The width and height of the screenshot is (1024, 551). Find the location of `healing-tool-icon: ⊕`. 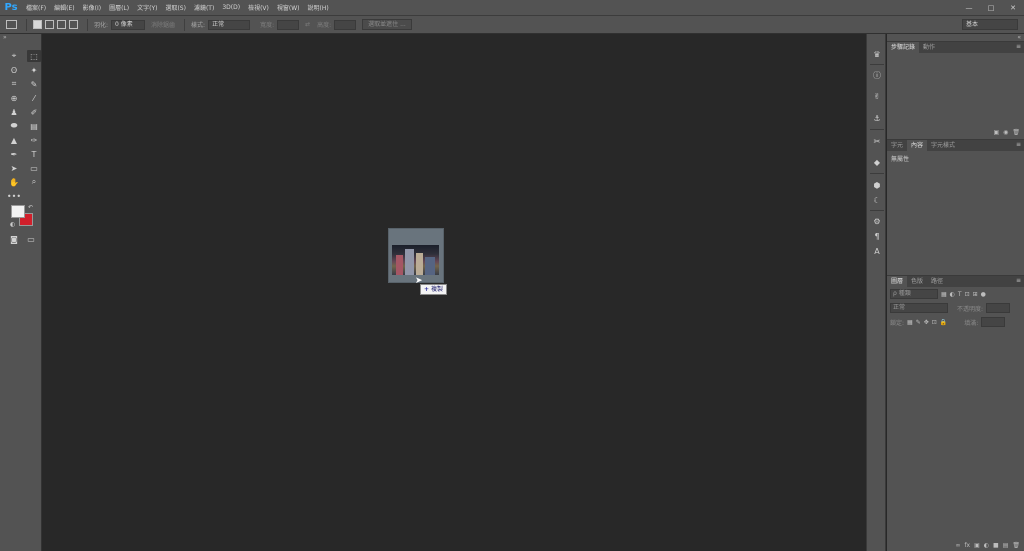

healing-tool-icon: ⊕ is located at coordinates (14, 98).